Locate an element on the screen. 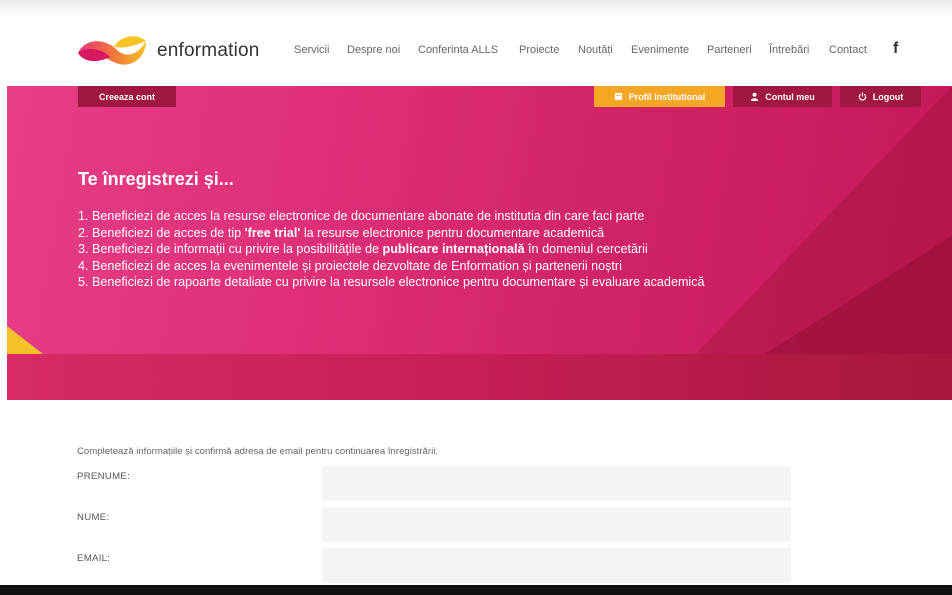  user-icon is located at coordinates (755, 96).